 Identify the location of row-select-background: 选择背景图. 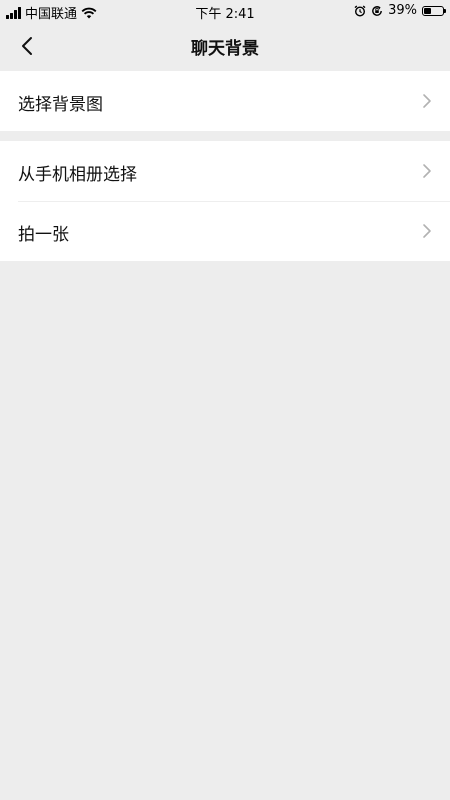
(225, 101).